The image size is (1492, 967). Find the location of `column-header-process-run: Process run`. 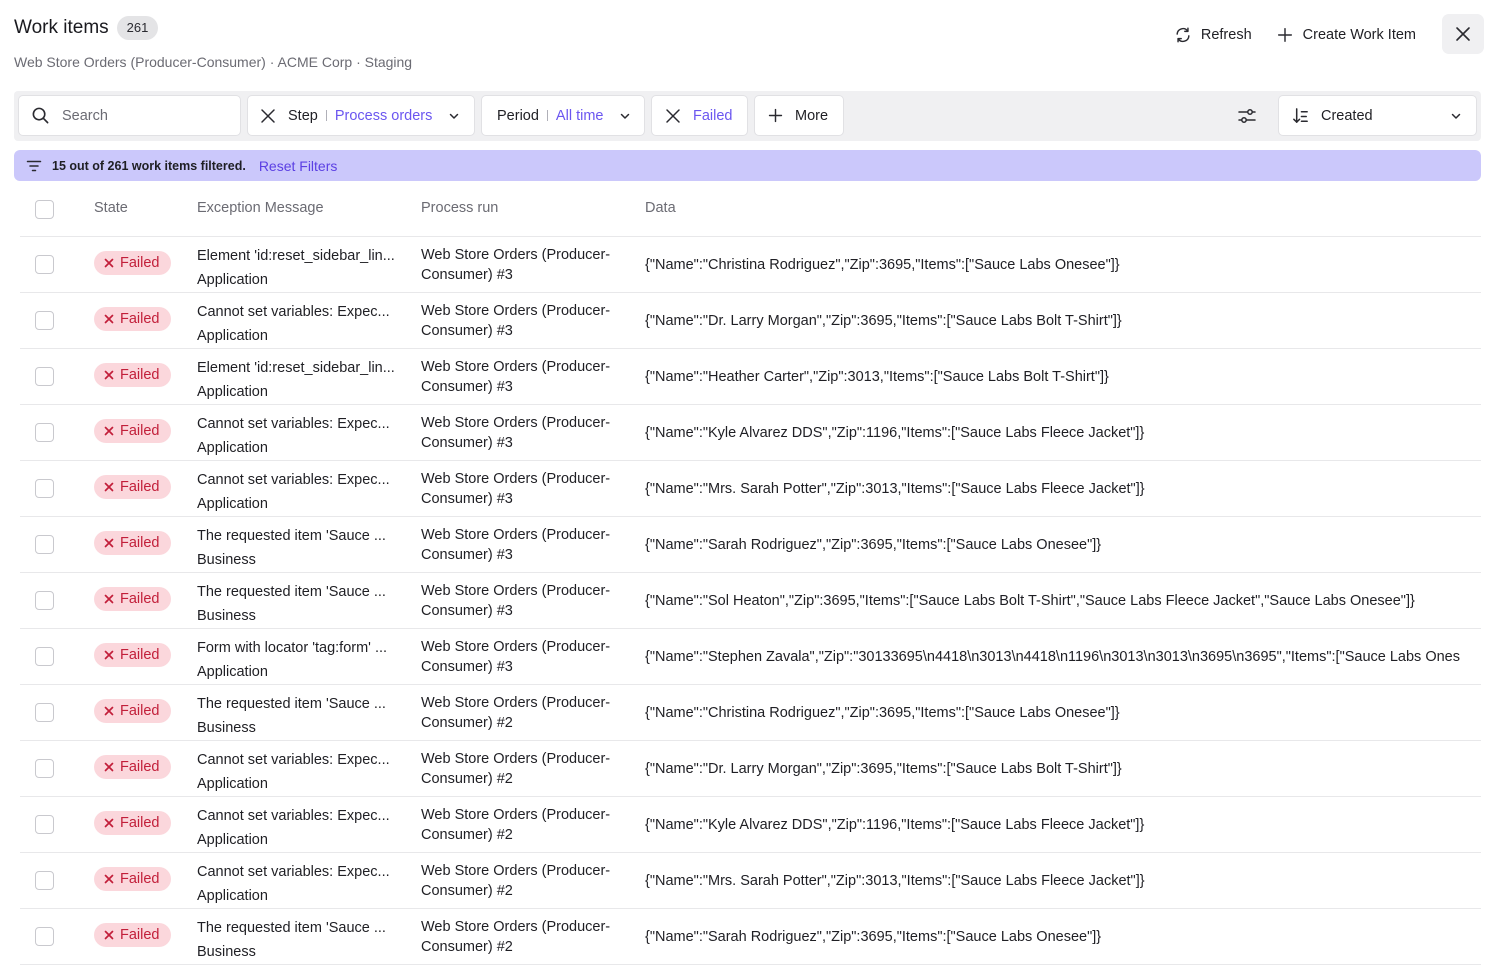

column-header-process-run: Process run is located at coordinates (459, 208).